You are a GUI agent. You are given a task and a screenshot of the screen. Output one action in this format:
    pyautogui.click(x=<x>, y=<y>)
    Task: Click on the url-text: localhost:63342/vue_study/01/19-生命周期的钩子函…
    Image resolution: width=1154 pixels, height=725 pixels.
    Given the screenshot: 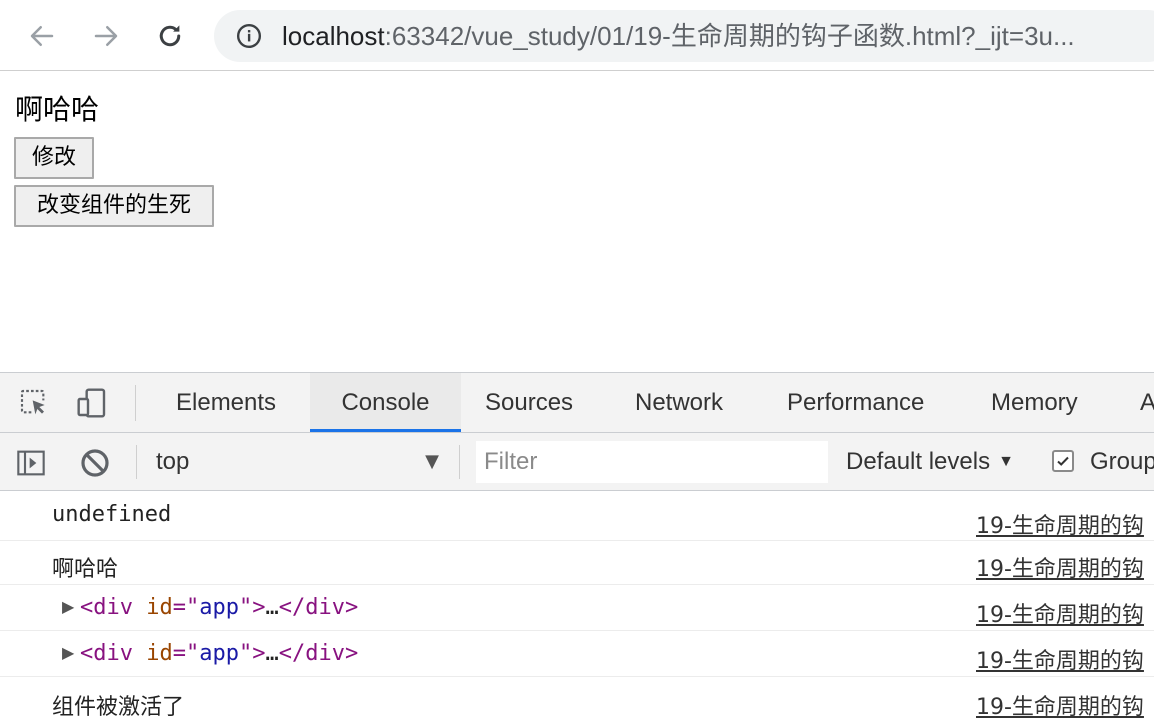 What is the action you would take?
    pyautogui.click(x=678, y=36)
    